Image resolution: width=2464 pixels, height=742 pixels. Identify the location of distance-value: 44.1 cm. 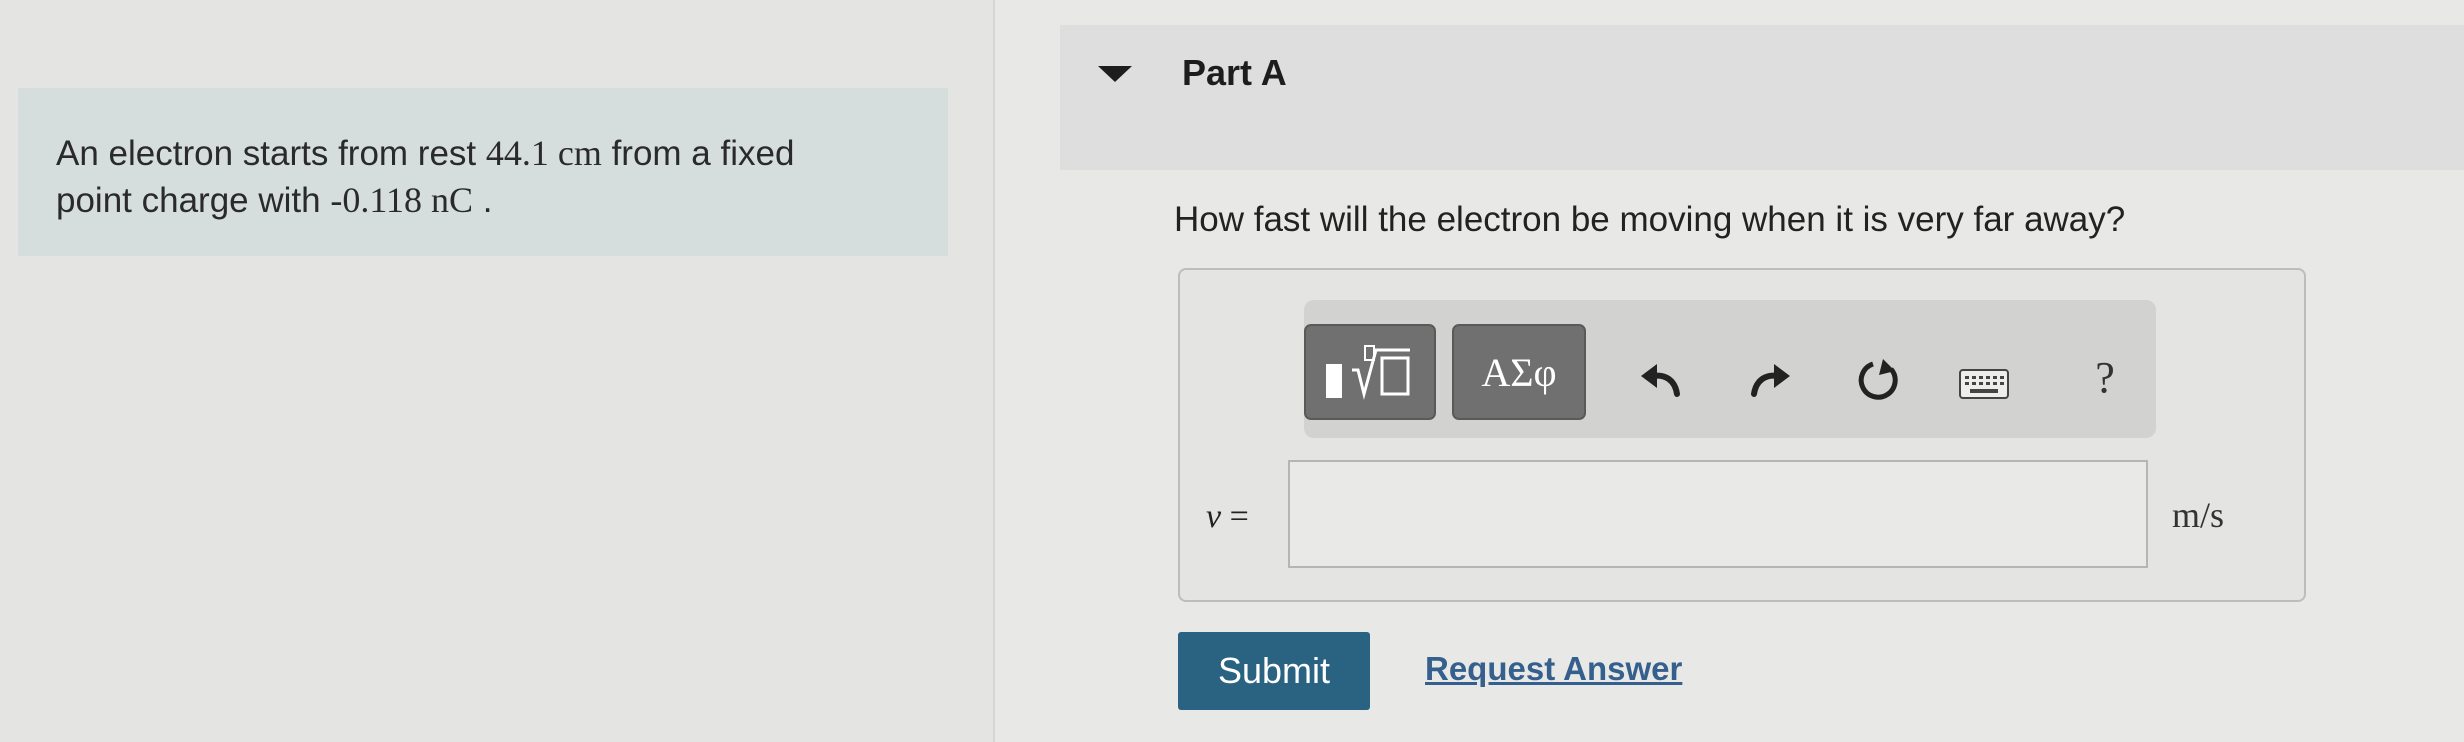
(543, 153).